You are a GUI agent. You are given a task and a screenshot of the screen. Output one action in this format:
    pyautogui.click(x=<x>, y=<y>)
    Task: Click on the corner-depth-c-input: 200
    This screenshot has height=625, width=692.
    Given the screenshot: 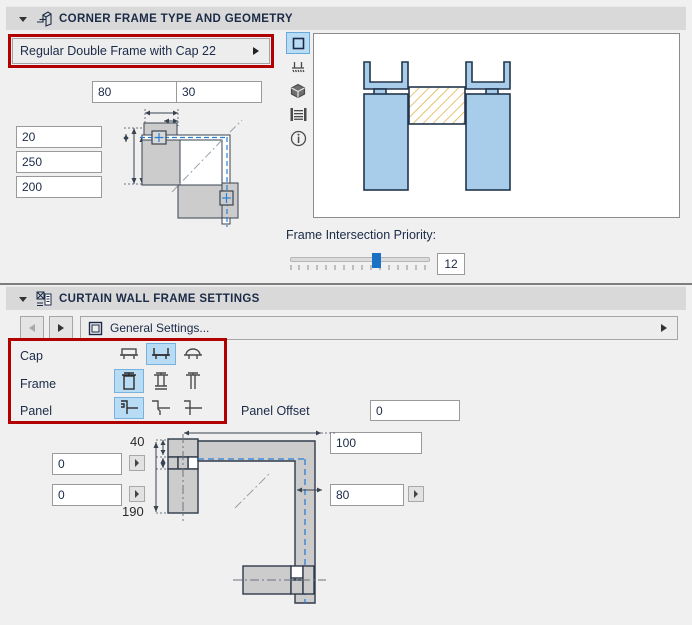 What is the action you would take?
    pyautogui.click(x=59, y=187)
    